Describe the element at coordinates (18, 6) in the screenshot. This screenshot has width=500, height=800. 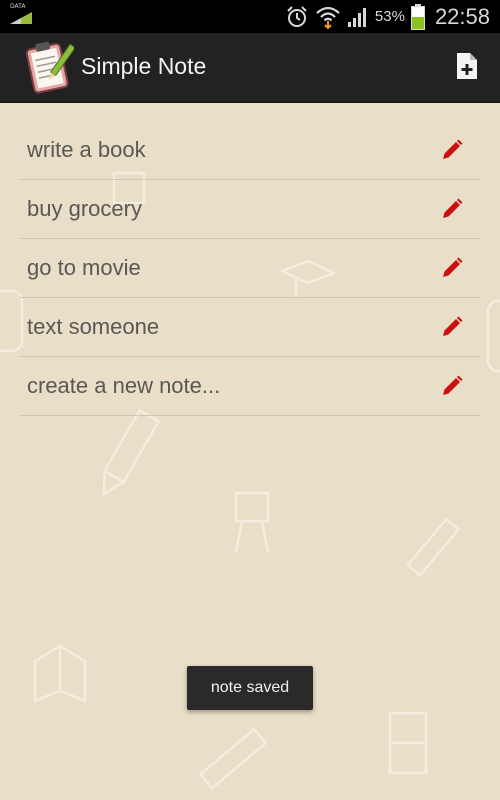
I see `data-label: DATA` at that location.